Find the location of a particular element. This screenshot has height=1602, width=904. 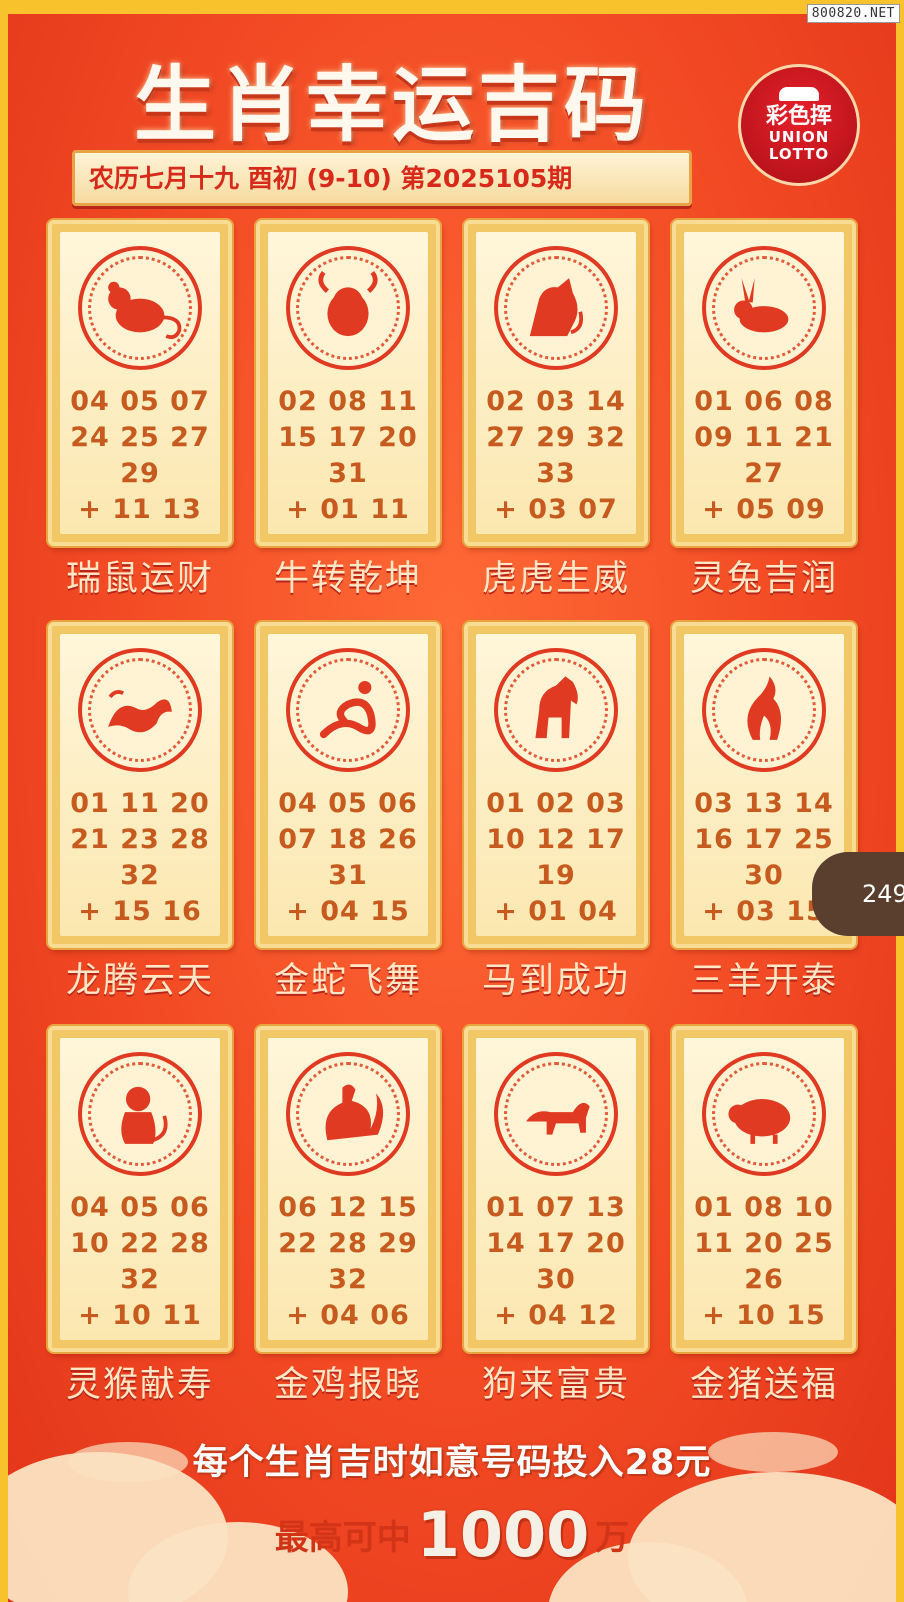

number-row: 24 25 27 is located at coordinates (140, 437).